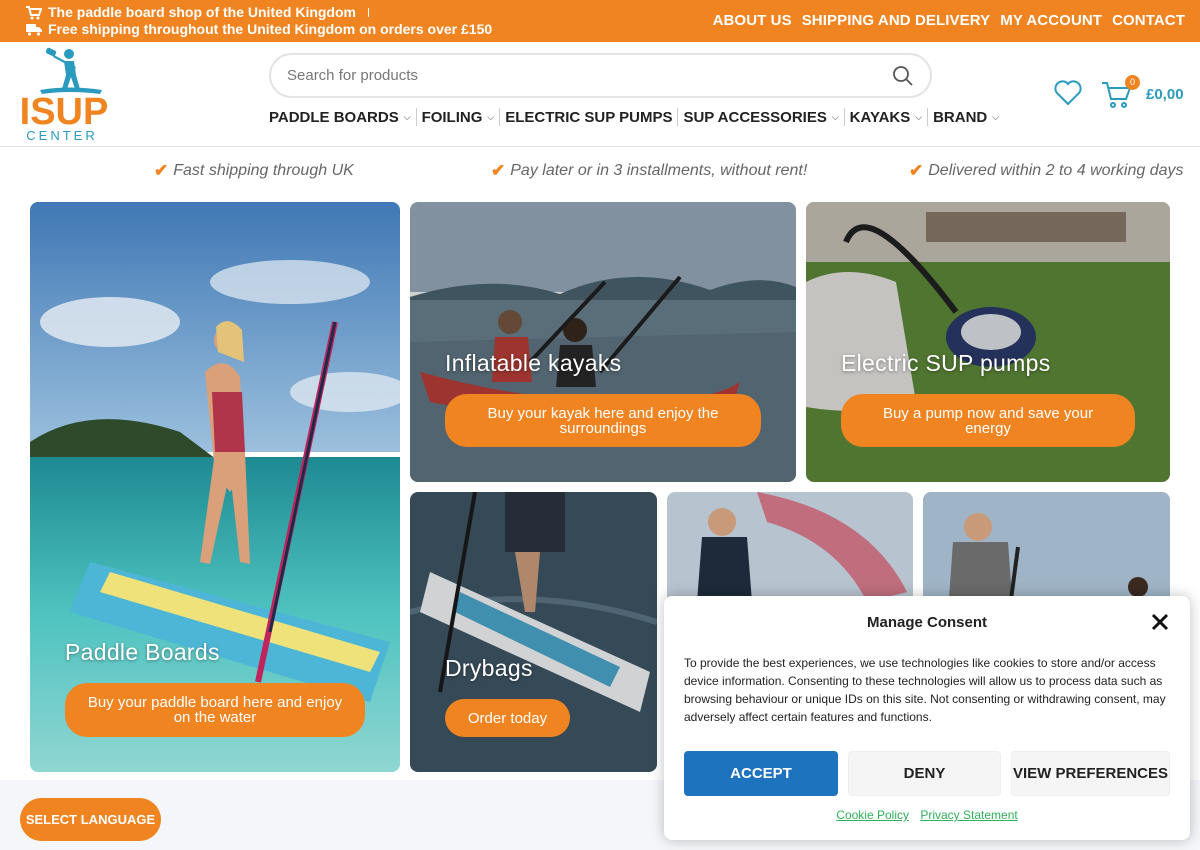  Describe the element at coordinates (368, 12) in the screenshot. I see `divider` at that location.